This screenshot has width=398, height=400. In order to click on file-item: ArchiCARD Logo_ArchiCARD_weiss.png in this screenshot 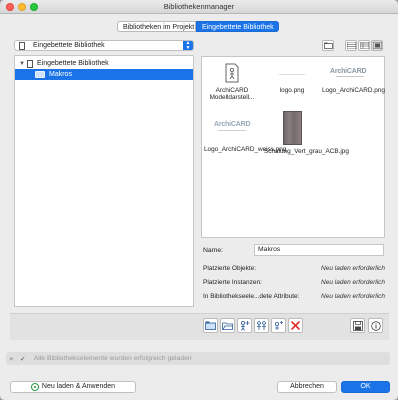, I will do `click(245, 132)`.